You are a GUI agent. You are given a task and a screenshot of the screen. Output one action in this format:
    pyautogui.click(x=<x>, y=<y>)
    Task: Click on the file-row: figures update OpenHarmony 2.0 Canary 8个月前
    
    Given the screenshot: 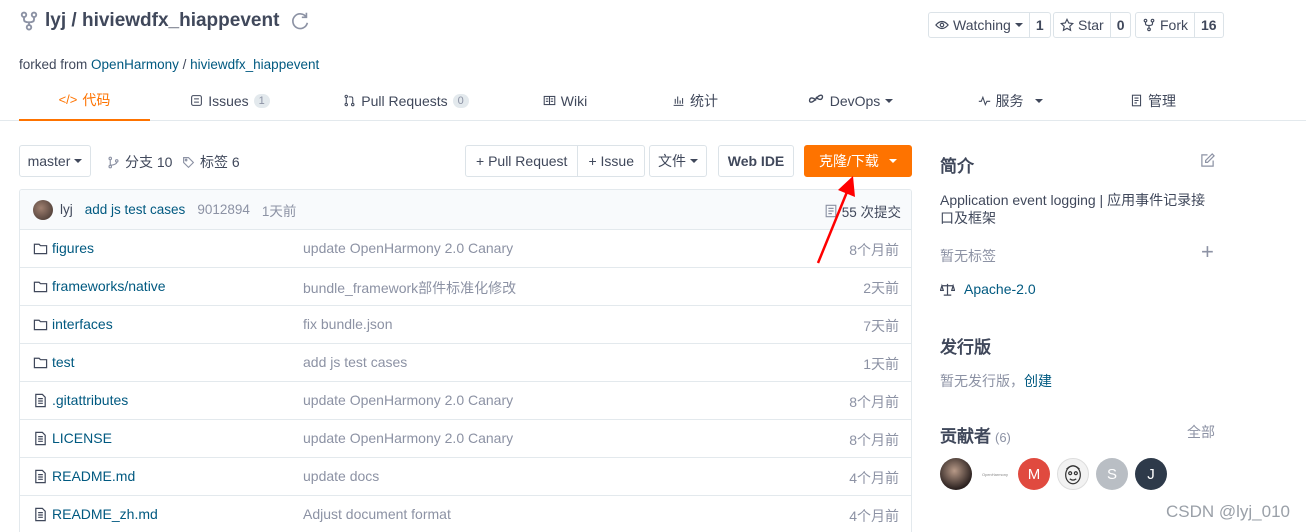 What is the action you would take?
    pyautogui.click(x=465, y=249)
    